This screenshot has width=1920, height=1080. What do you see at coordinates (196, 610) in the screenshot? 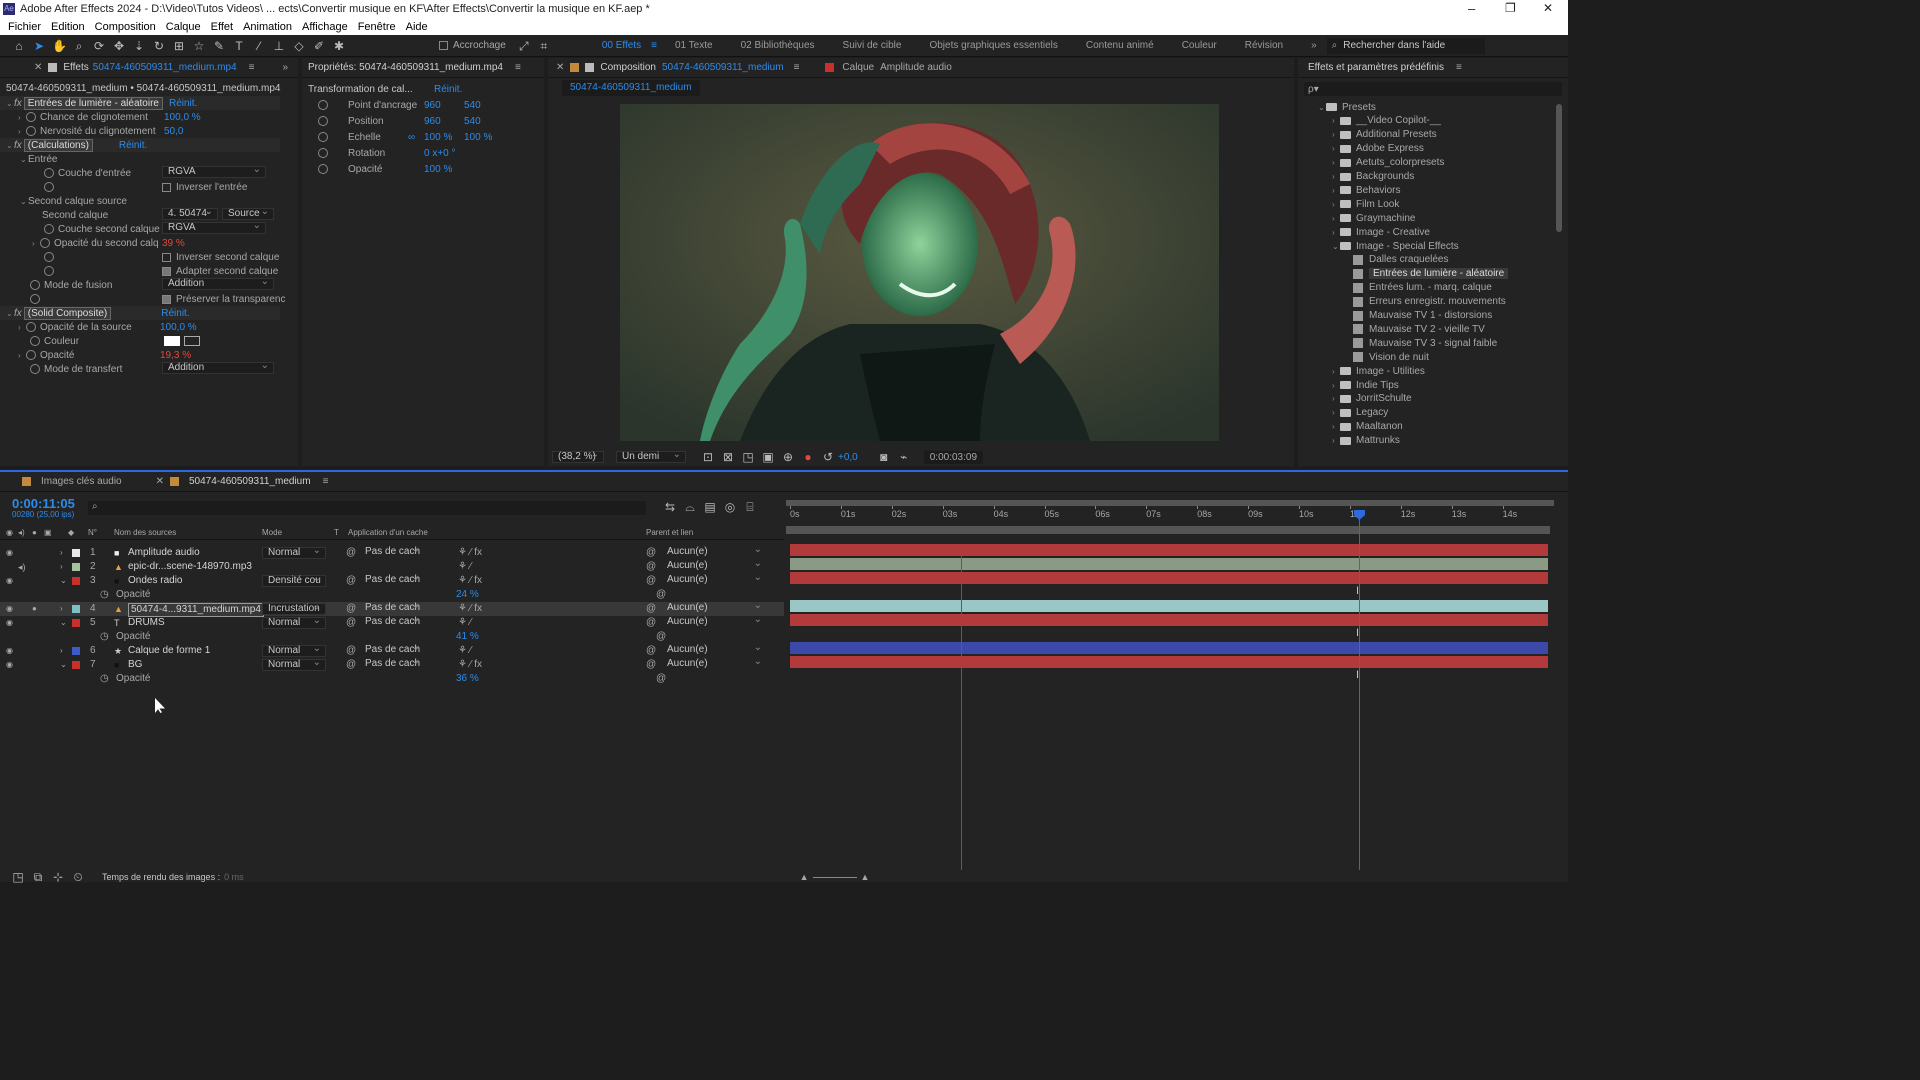
I see `layer-name: 50474-4...9311_medium.mp4` at bounding box center [196, 610].